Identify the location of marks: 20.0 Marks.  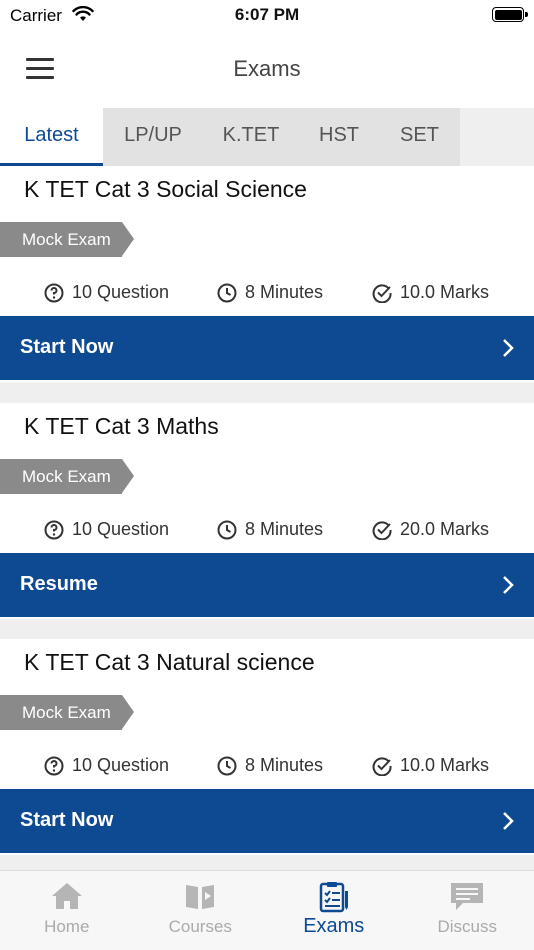
(430, 529).